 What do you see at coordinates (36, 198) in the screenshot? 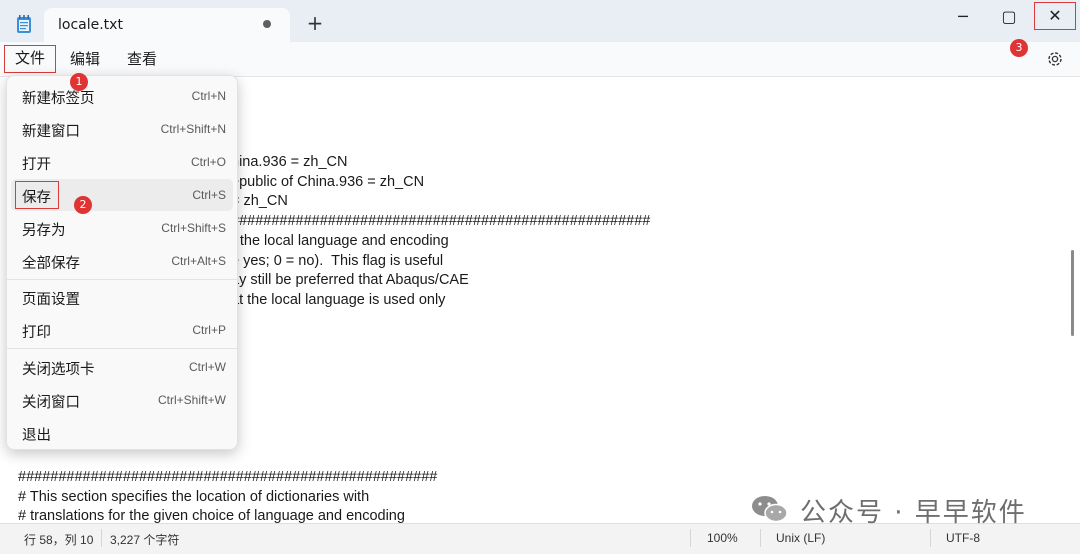
I see `menu-item-label: 保存` at bounding box center [36, 198].